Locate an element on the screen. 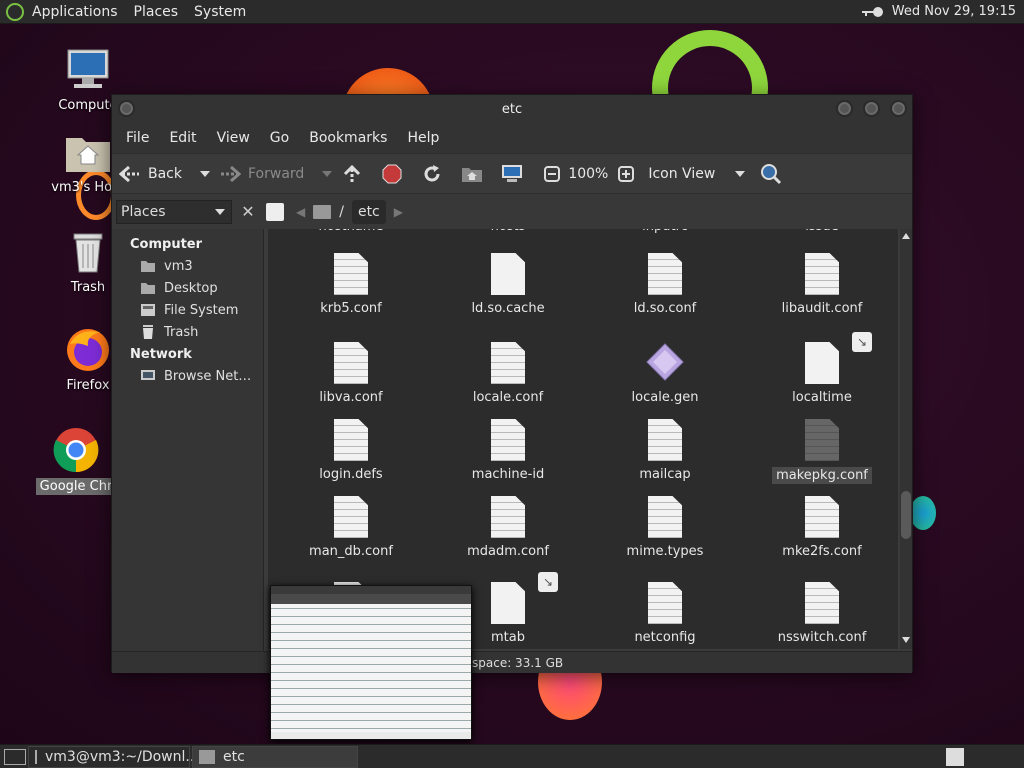  file-item: inputrc is located at coordinates (665, 231).